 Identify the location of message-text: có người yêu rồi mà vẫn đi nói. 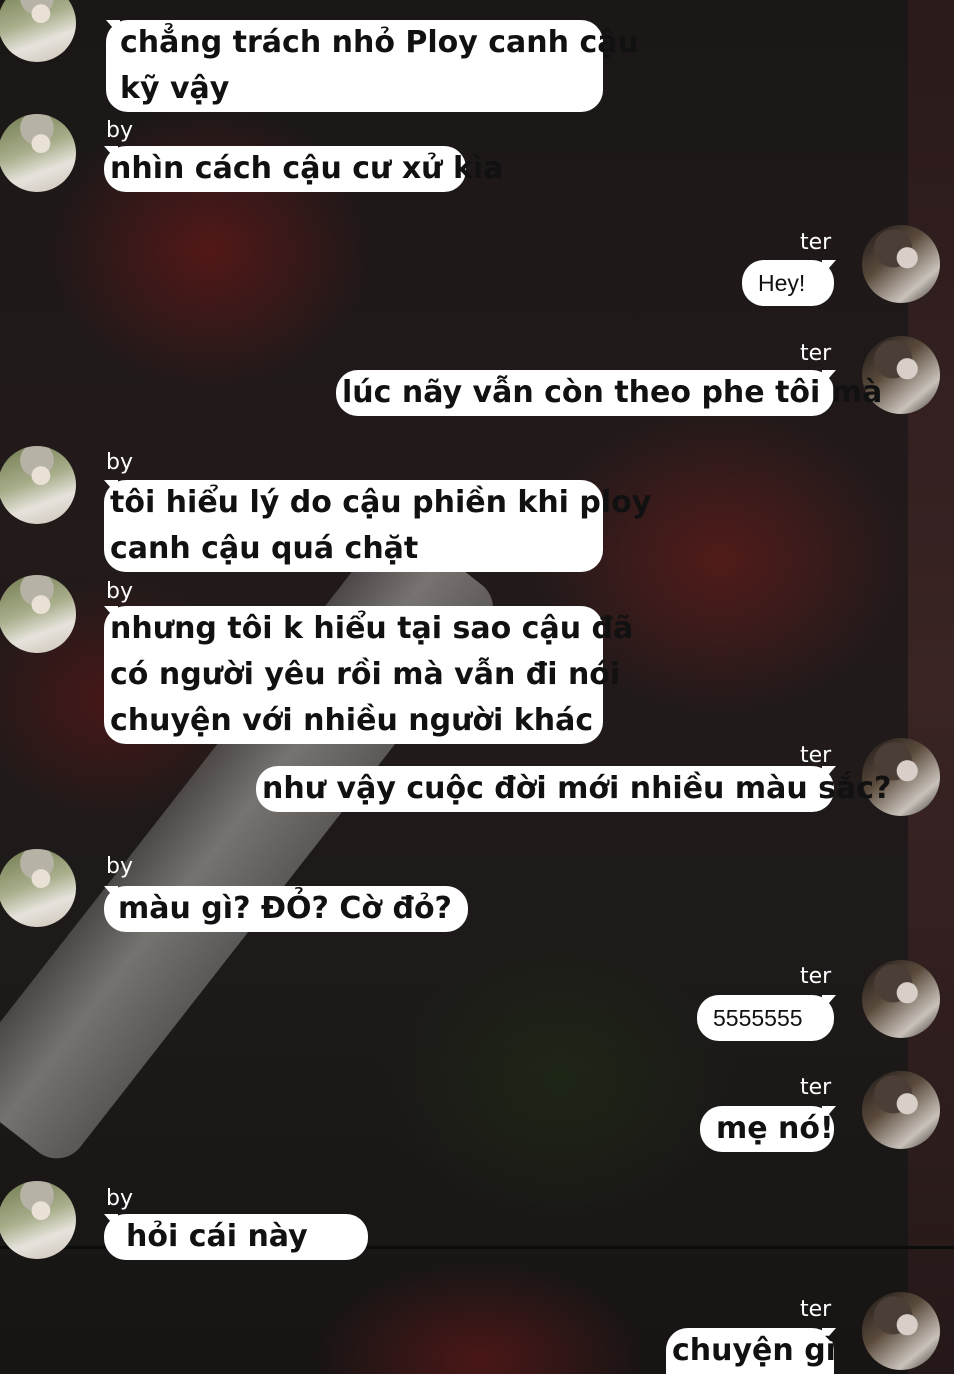
(365, 674).